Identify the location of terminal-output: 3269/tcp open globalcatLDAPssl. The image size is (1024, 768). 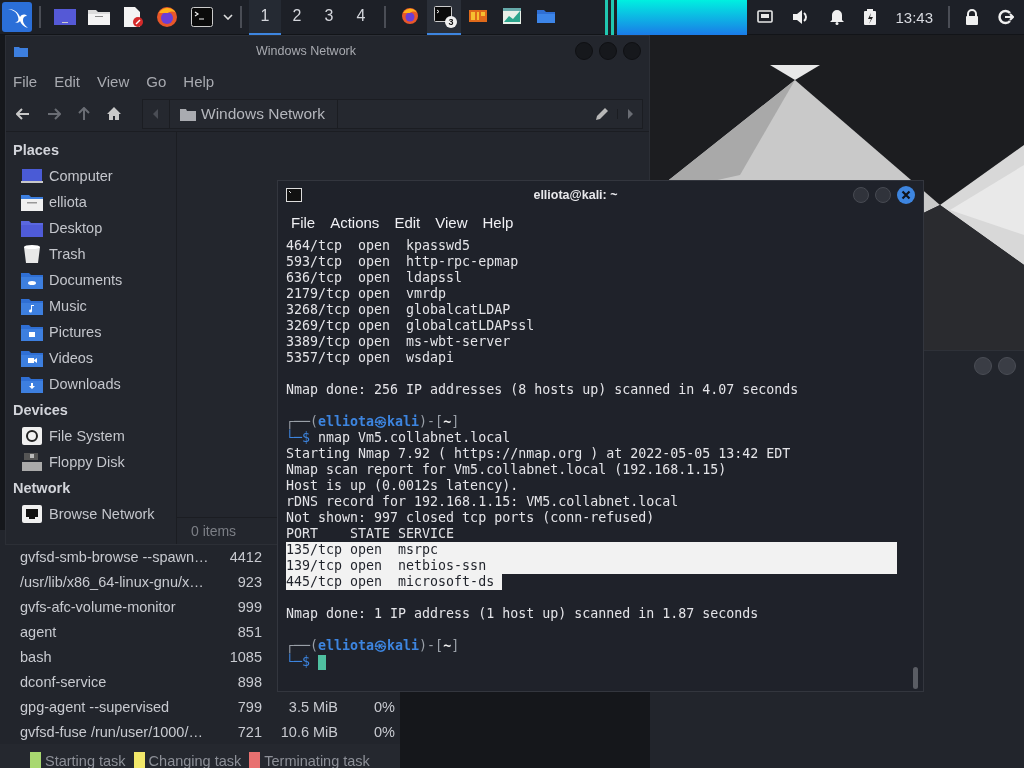
(410, 326).